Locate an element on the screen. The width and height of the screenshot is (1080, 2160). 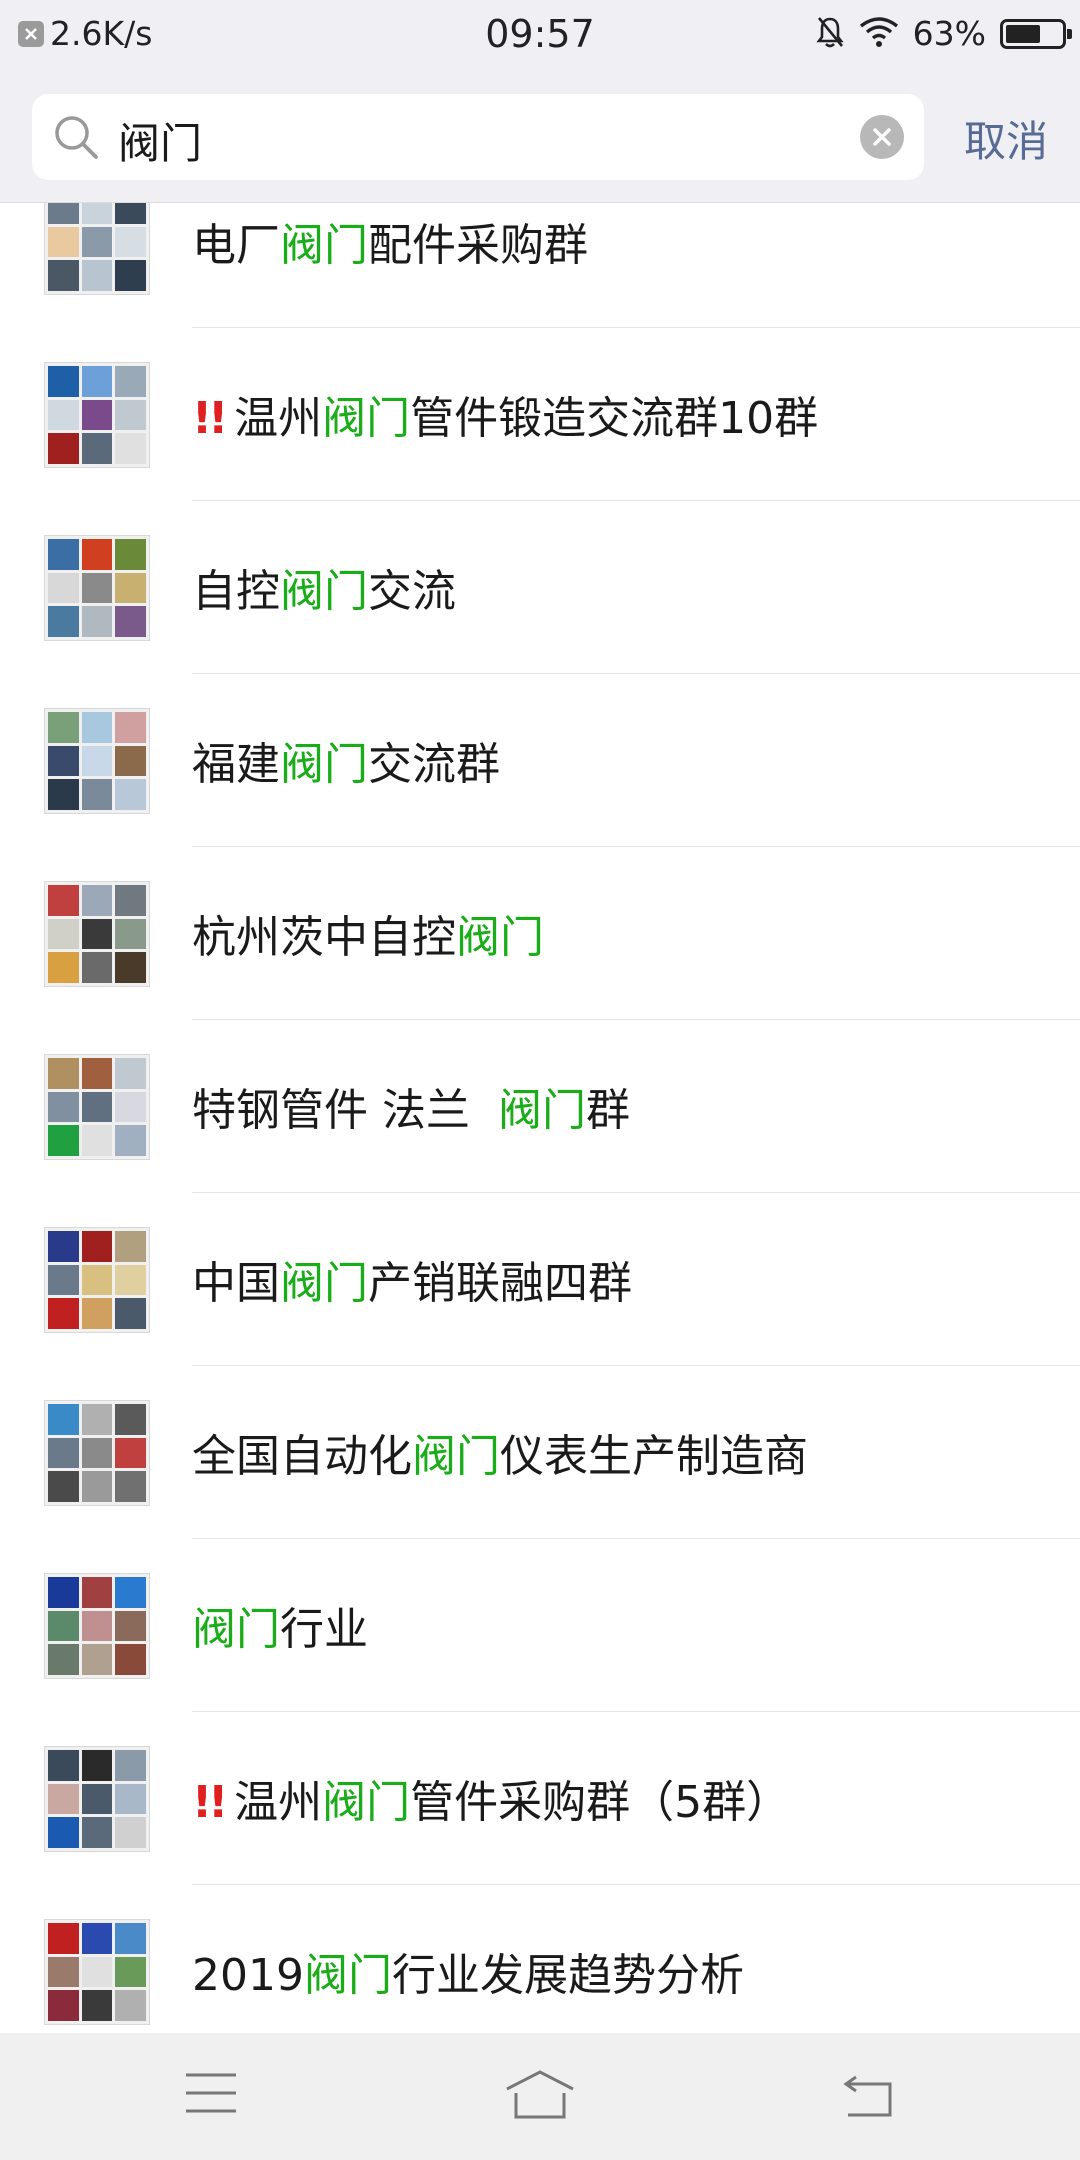
bell-off-icon is located at coordinates (830, 34).